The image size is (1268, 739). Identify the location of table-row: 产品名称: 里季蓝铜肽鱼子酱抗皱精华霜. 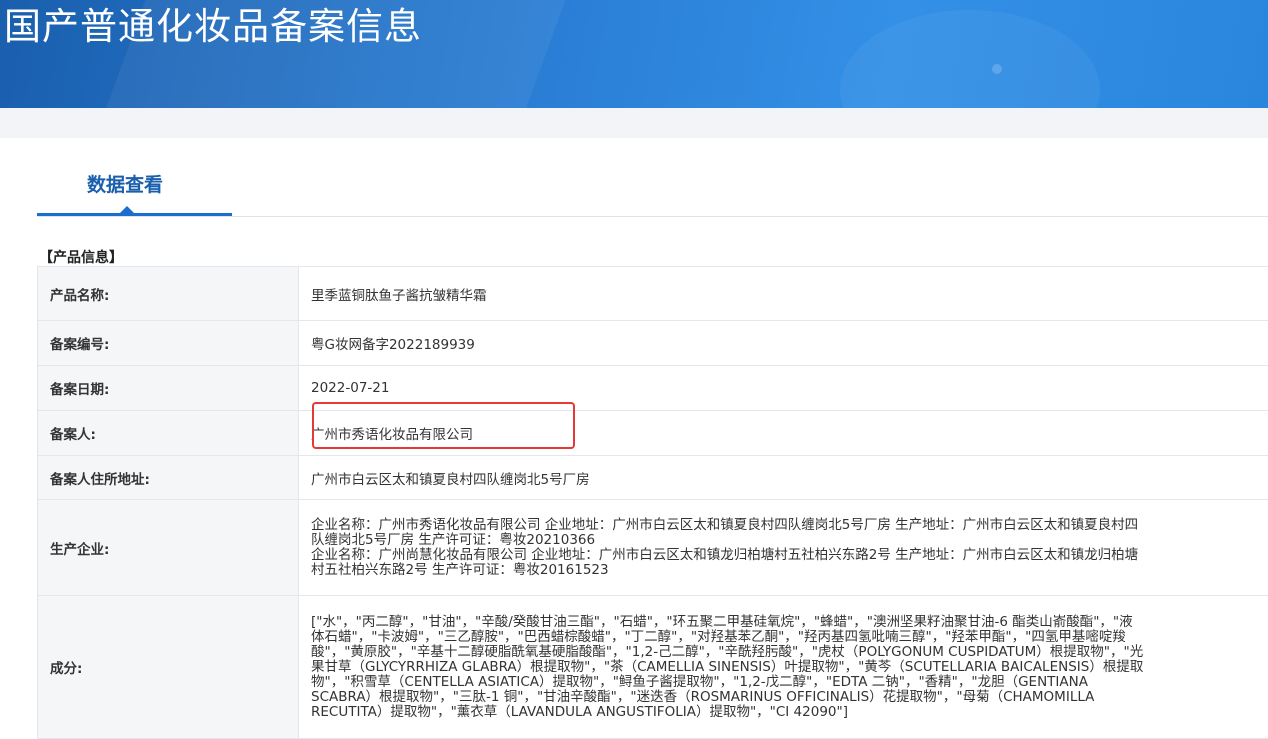
(653, 294).